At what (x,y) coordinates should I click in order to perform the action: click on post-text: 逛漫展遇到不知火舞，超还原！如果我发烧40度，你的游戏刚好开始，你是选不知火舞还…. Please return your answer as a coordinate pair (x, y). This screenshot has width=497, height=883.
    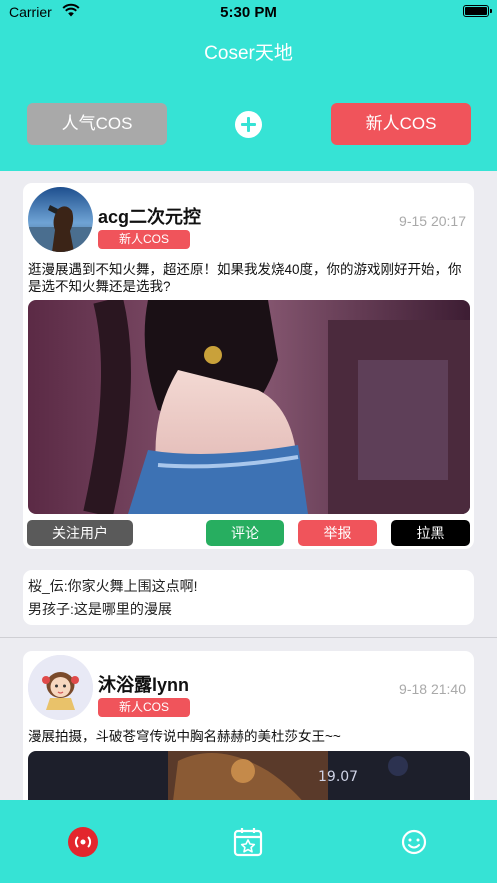
    Looking at the image, I should click on (245, 278).